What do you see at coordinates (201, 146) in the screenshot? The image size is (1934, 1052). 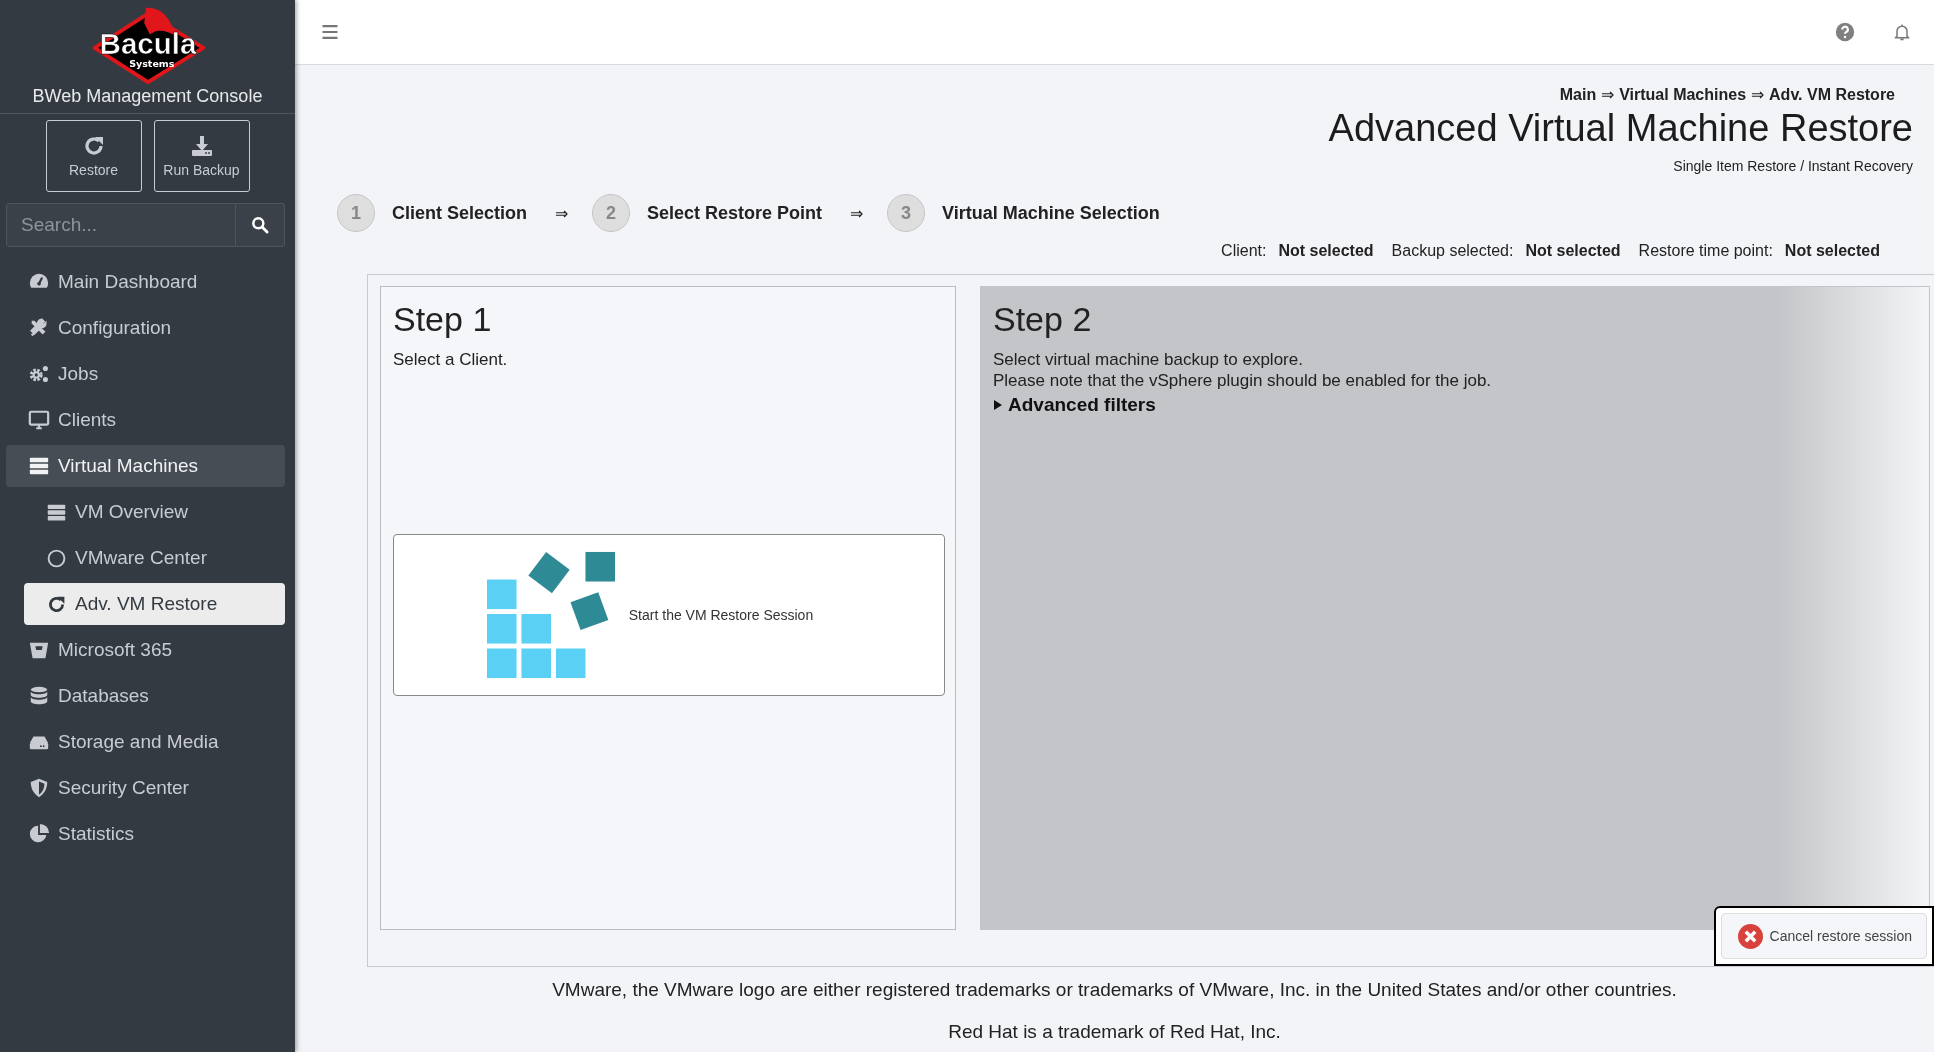 I see `download-icon` at bounding box center [201, 146].